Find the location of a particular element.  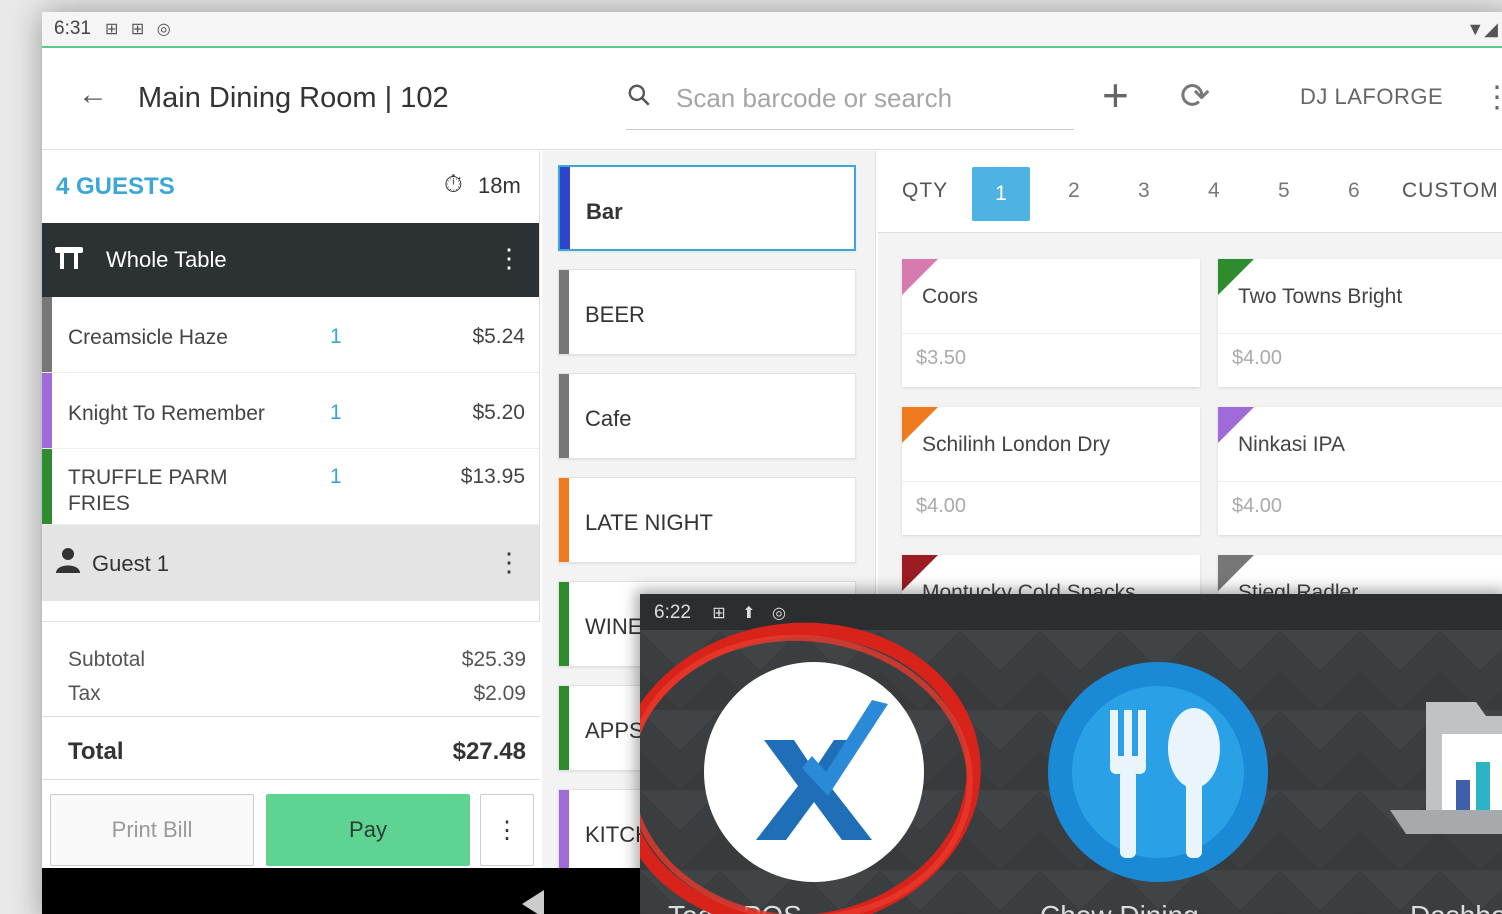

more-actions-button: ⋮ is located at coordinates (507, 830).